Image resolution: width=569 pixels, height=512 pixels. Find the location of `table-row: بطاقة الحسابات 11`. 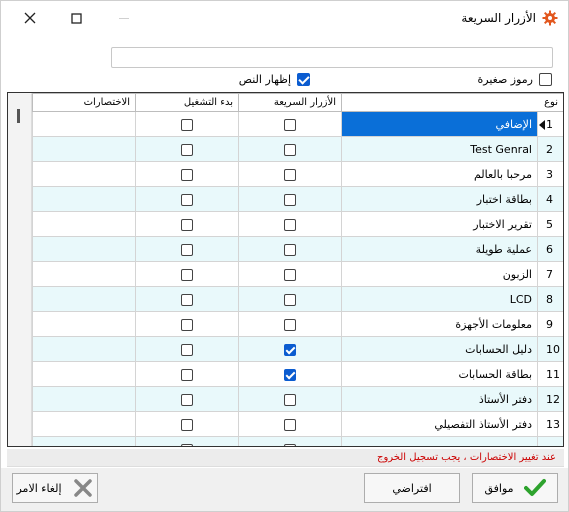

table-row: بطاقة الحسابات 11 is located at coordinates (297, 374).